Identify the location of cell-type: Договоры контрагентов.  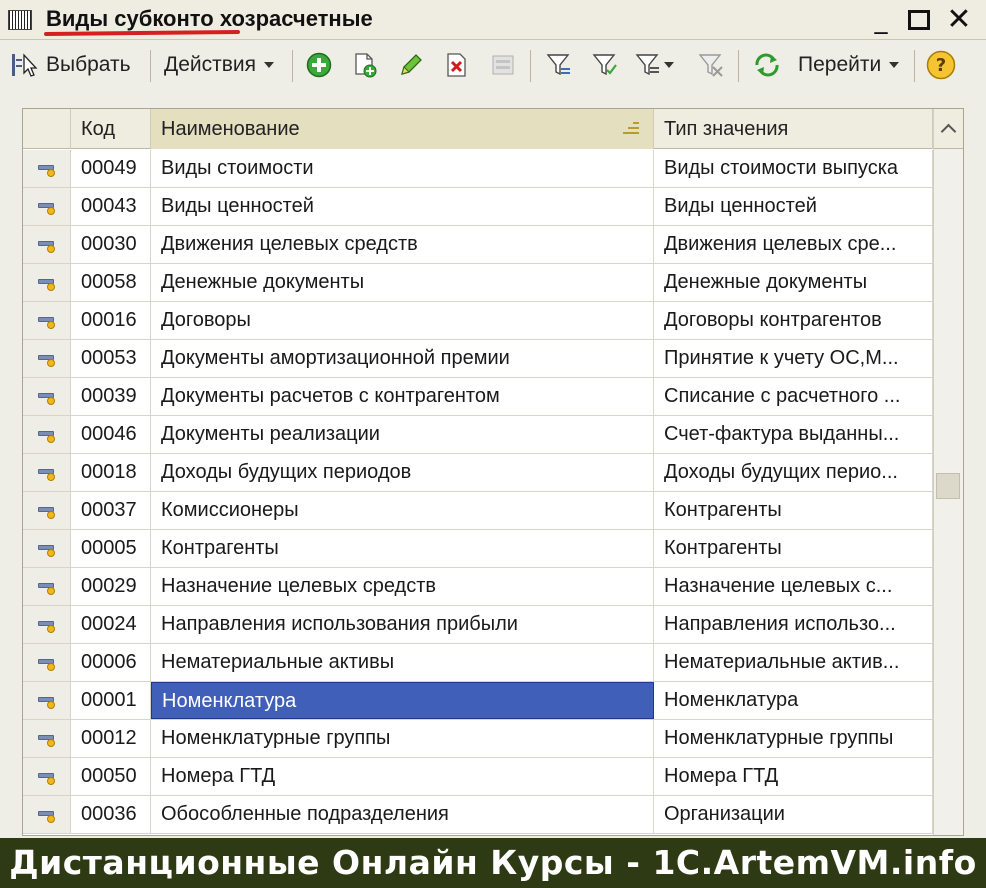
(793, 320).